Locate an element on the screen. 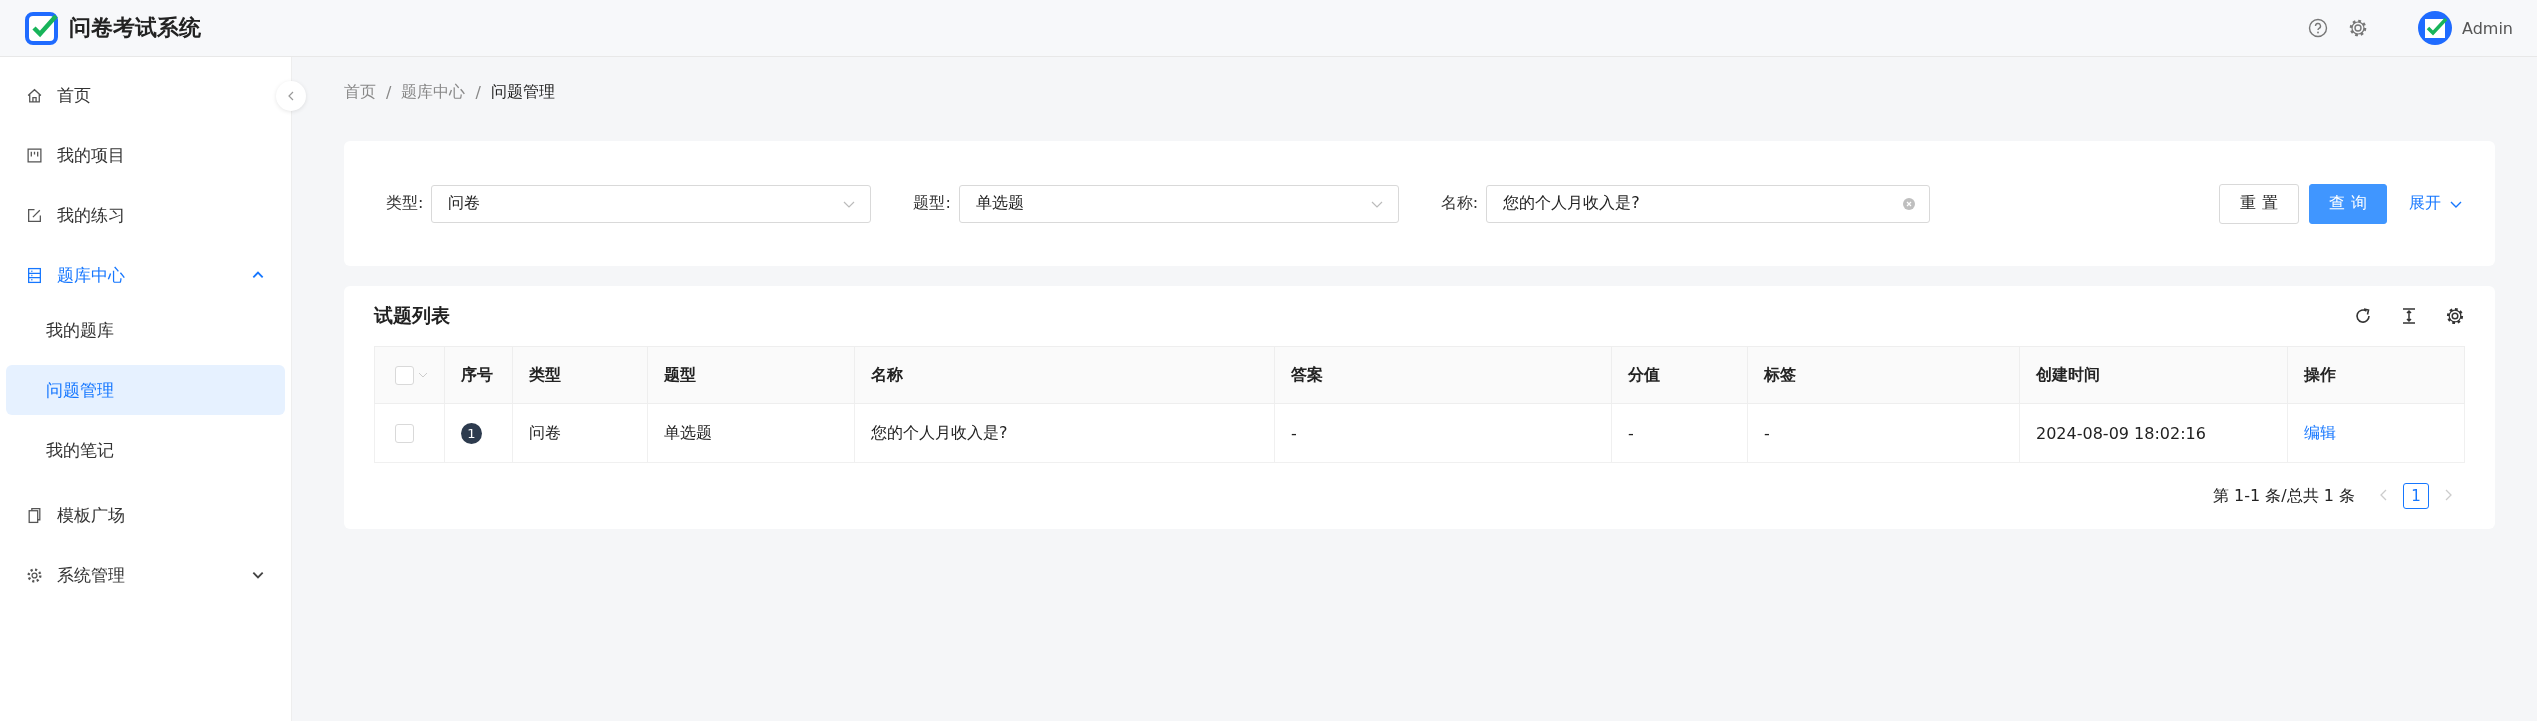 The height and width of the screenshot is (721, 2537). dropdown-icon is located at coordinates (423, 375).